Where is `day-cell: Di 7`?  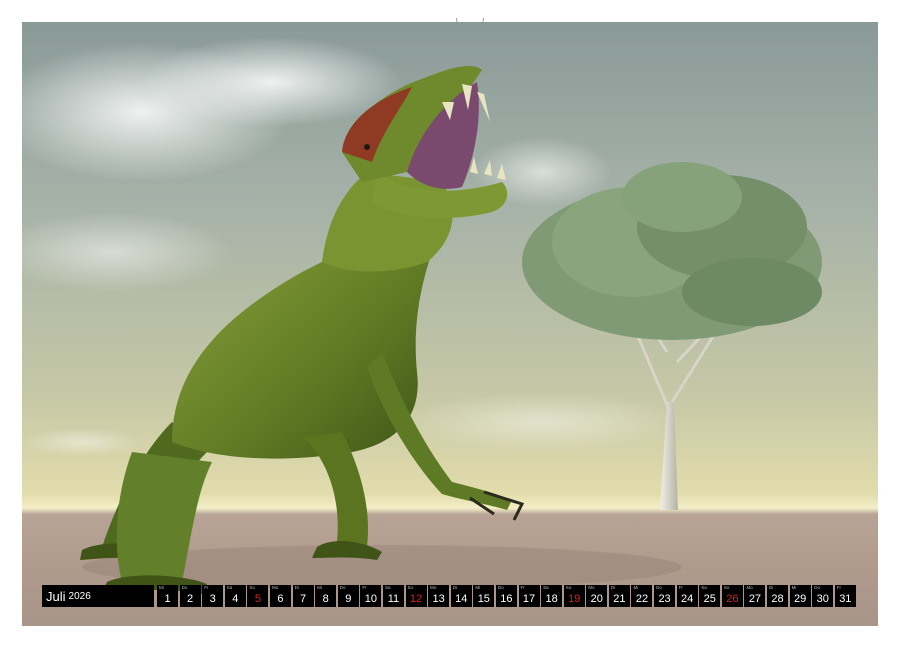
day-cell: Di 7 is located at coordinates (303, 596).